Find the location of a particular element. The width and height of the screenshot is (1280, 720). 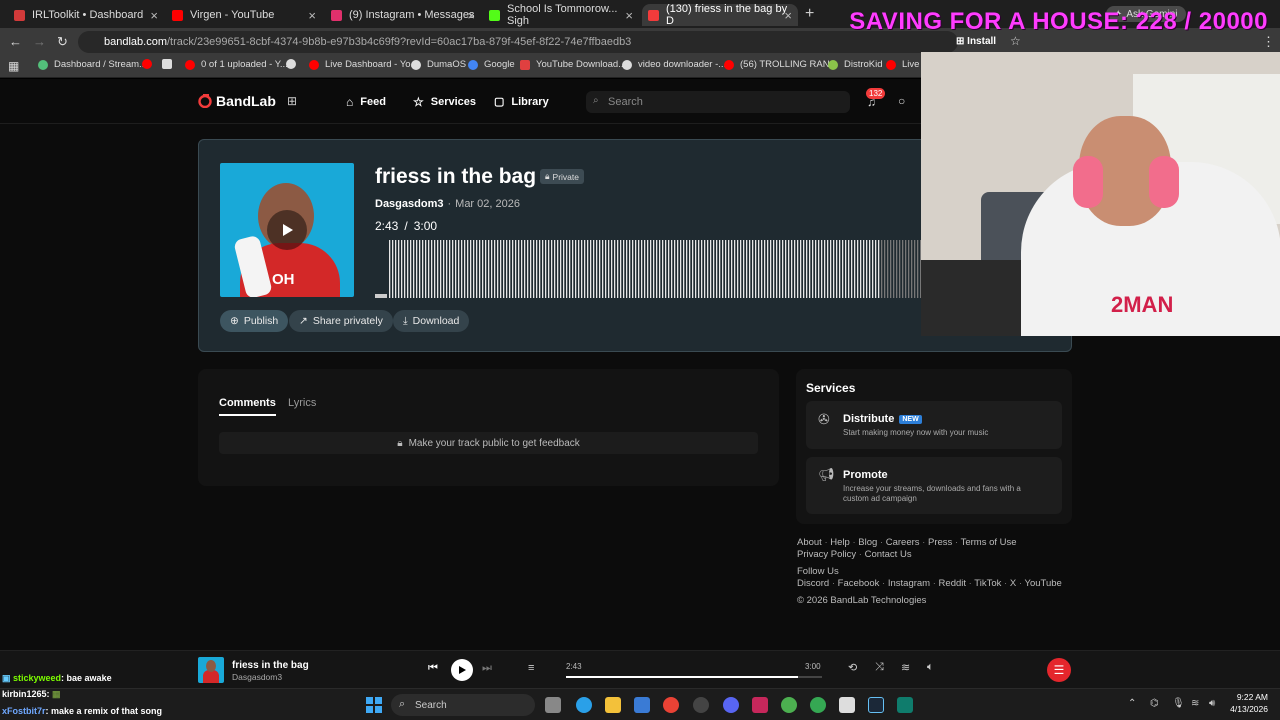

forward-icon: → is located at coordinates (39, 41).